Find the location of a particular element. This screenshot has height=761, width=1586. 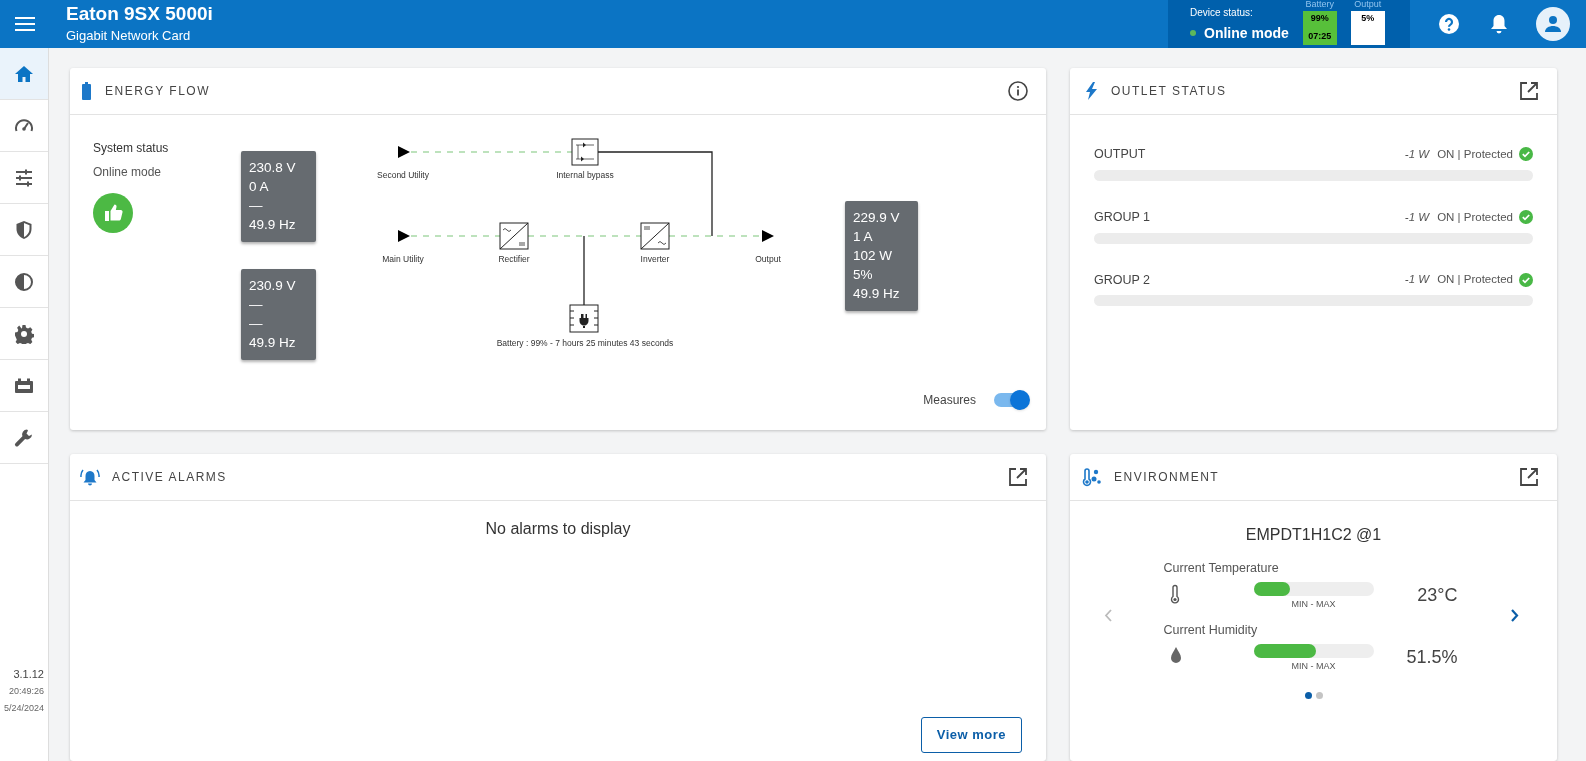

measures-toggle is located at coordinates (1012, 400).